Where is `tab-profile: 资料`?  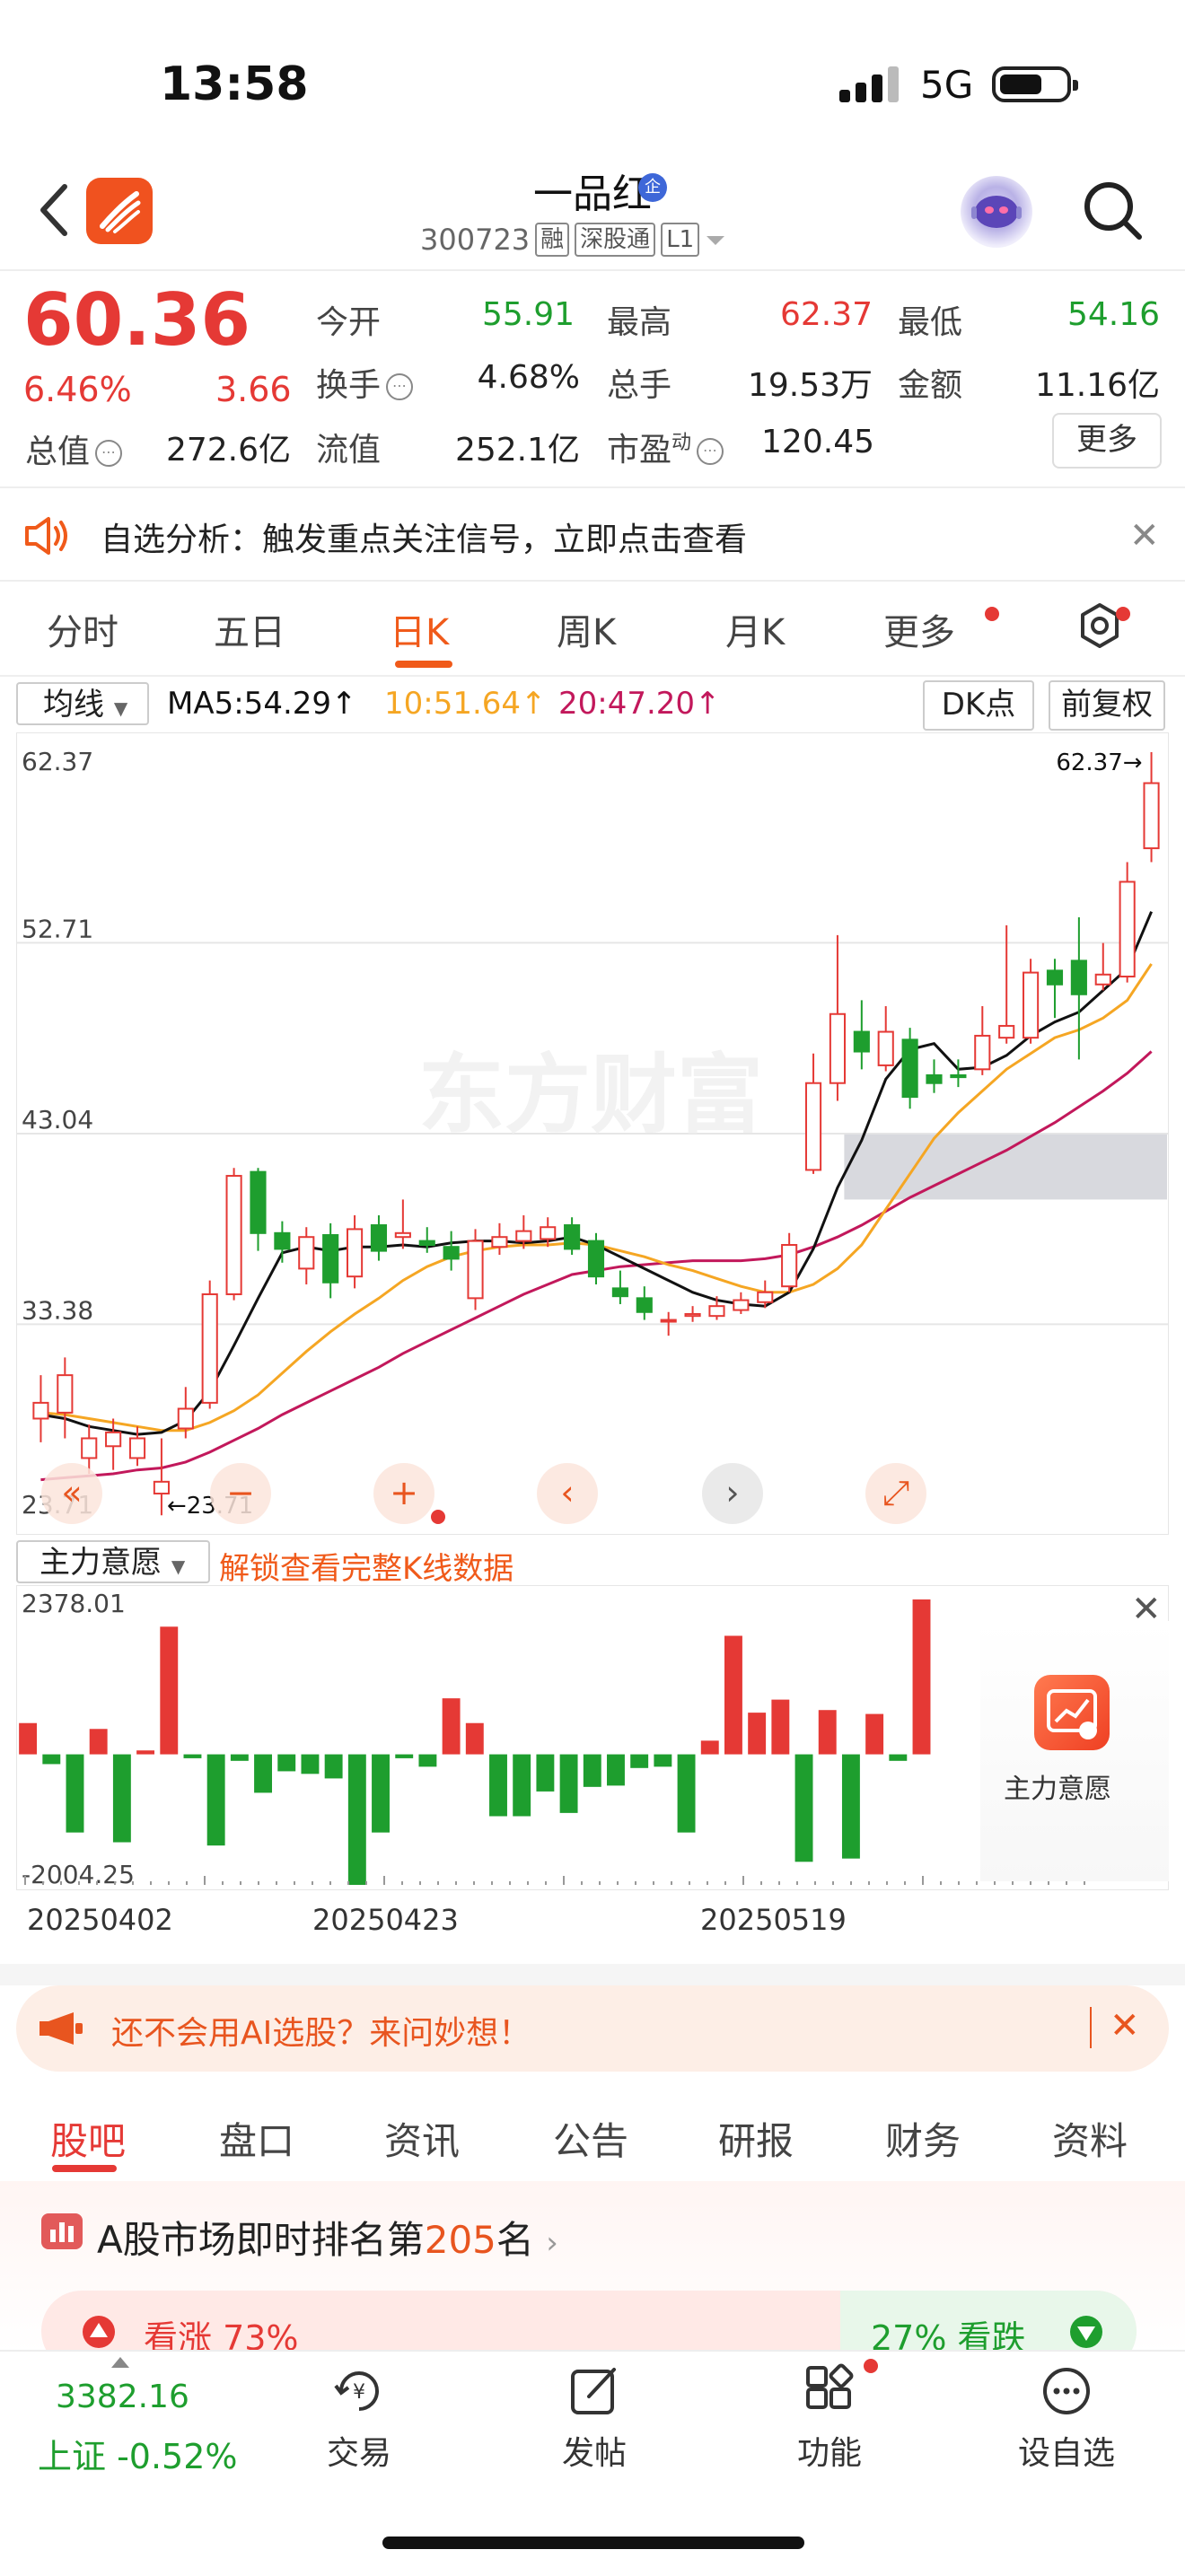 tab-profile: 资料 is located at coordinates (1090, 2138).